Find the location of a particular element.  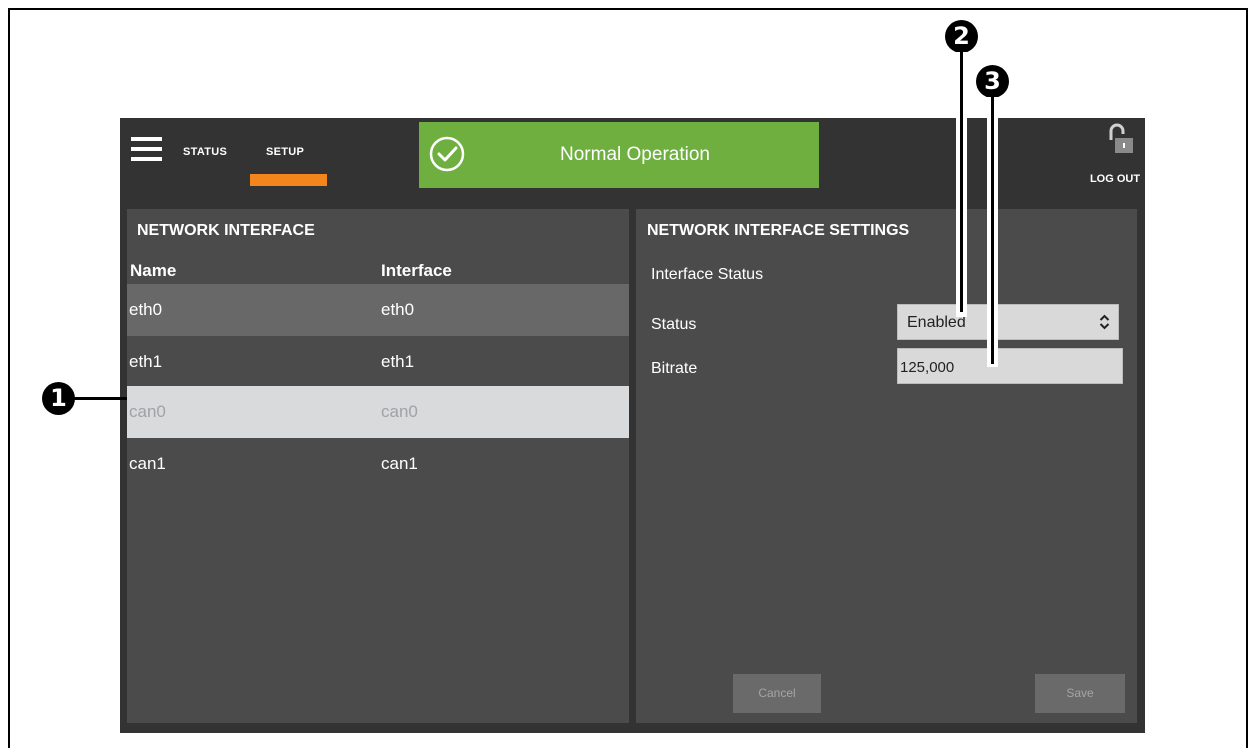

row-interface: eth0 is located at coordinates (398, 309).